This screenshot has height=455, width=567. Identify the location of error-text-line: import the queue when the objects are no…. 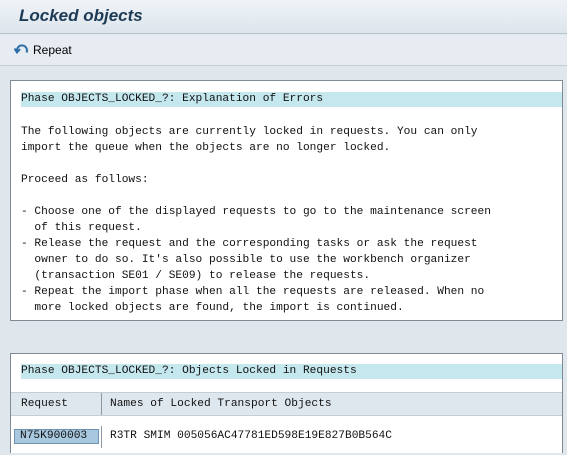
(206, 148).